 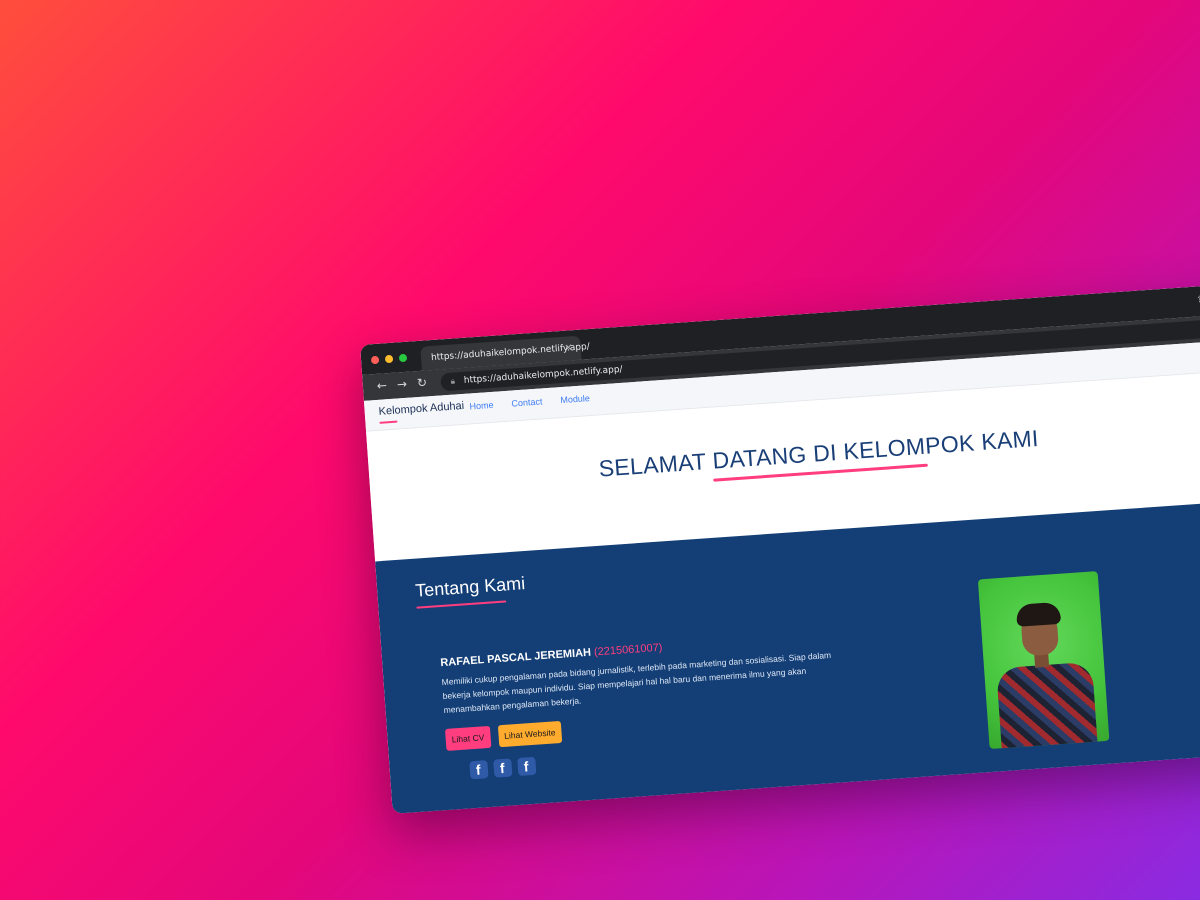 What do you see at coordinates (543, 375) in the screenshot?
I see `address-url: https://aduhaikelompok.netlify.app/` at bounding box center [543, 375].